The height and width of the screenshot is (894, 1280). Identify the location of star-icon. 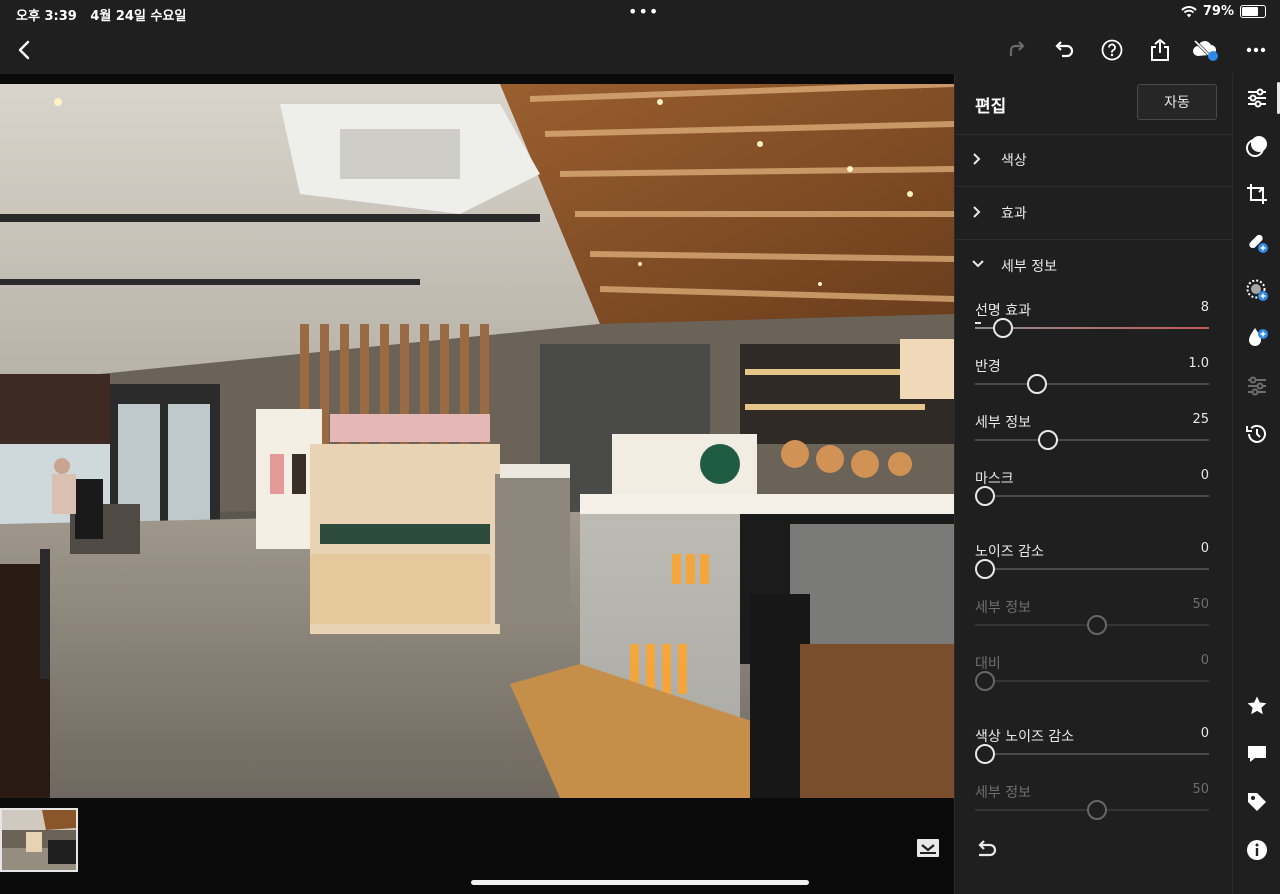
(1257, 705).